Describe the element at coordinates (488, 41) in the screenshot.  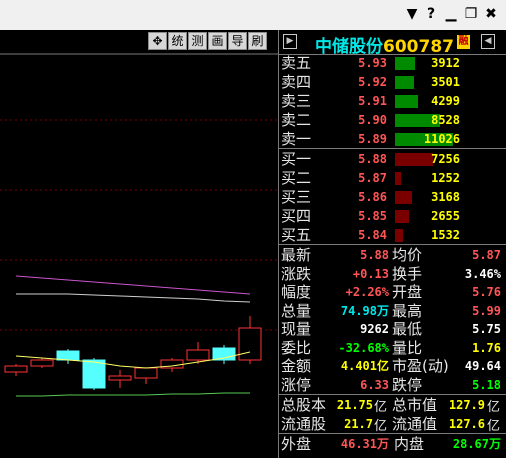
I see `prev-stock-icon: ◀` at that location.